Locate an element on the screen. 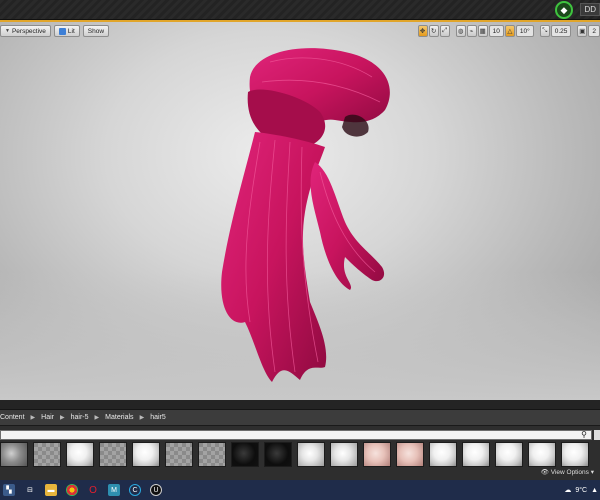 This screenshot has height=500, width=600. breadcrumb-materials: Materials is located at coordinates (119, 417).